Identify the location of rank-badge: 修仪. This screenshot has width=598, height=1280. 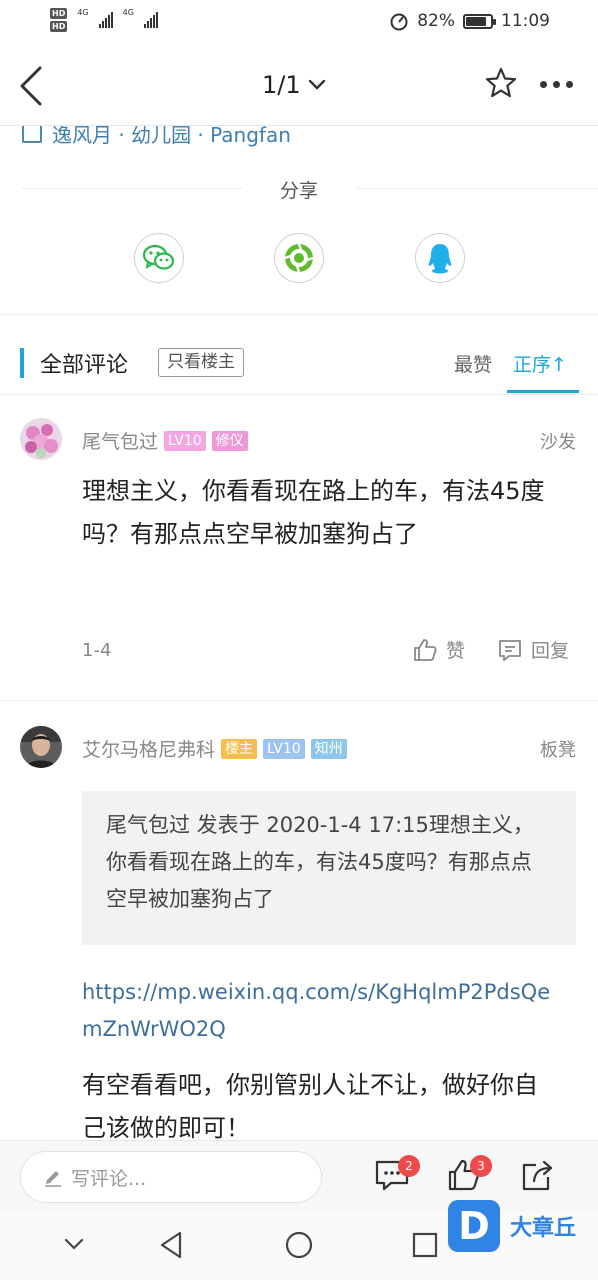
(229, 440).